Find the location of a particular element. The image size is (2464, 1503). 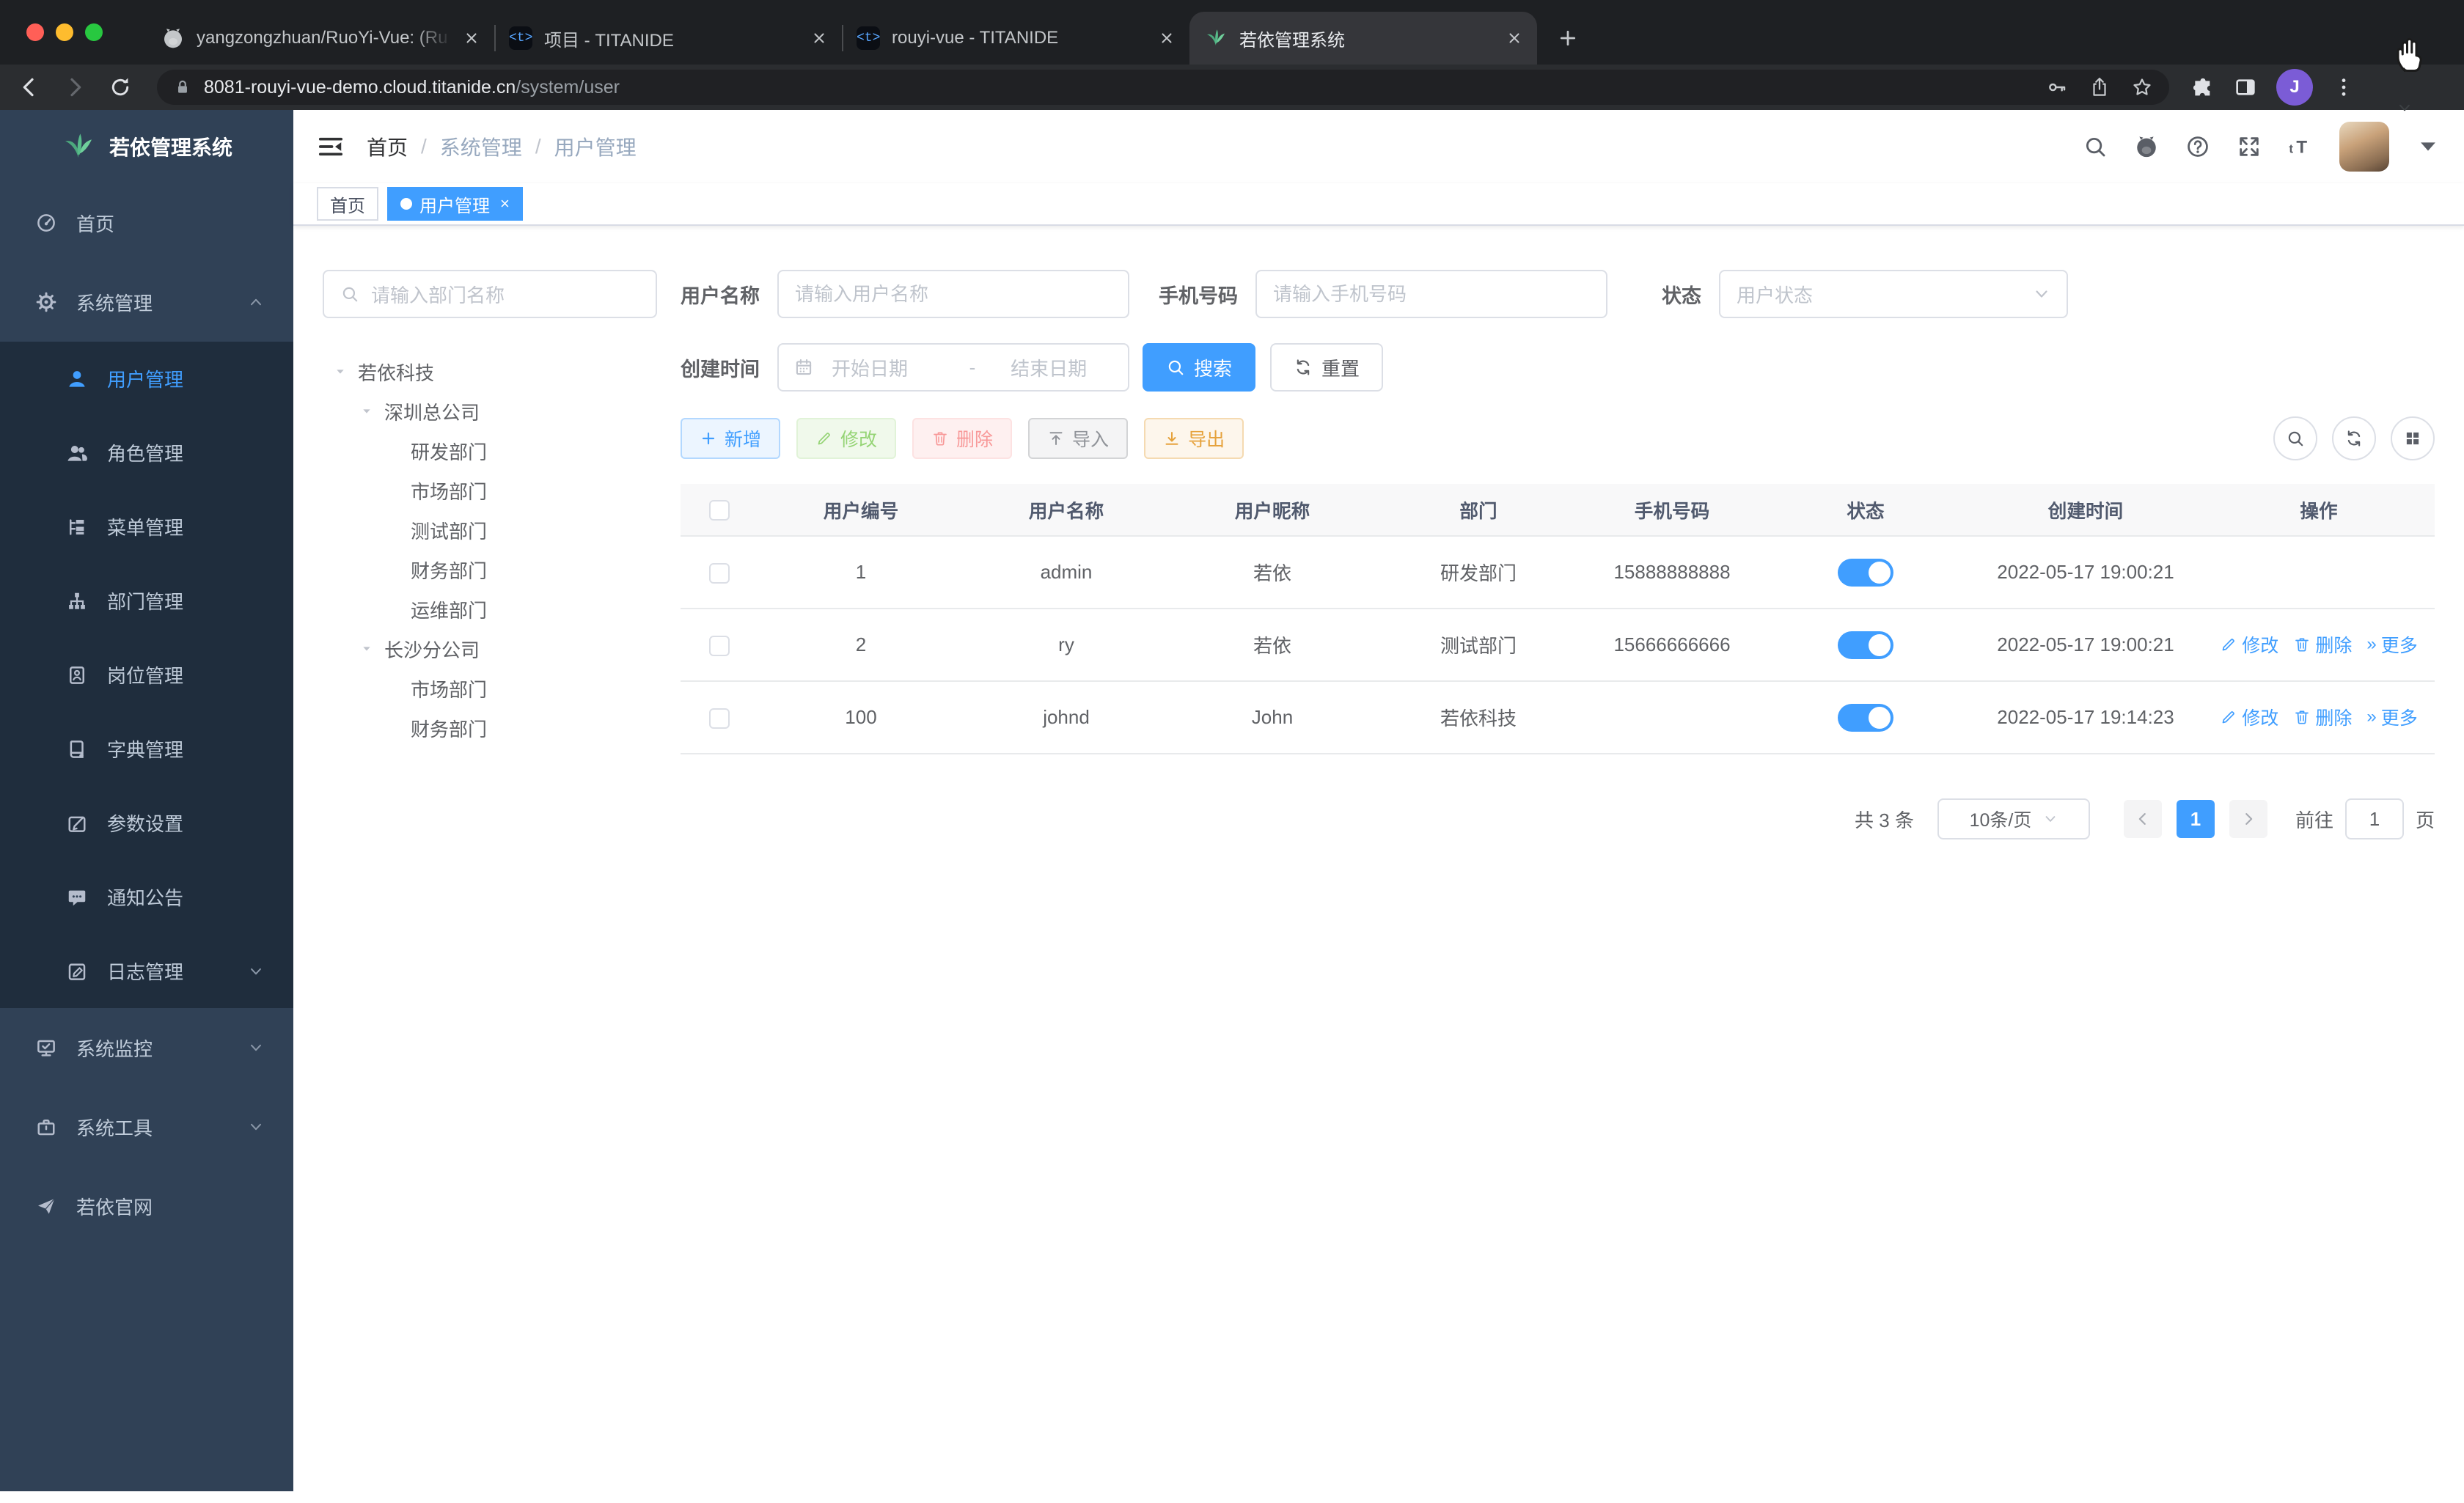

sidebar-item: 系统监控 is located at coordinates (146, 1047).